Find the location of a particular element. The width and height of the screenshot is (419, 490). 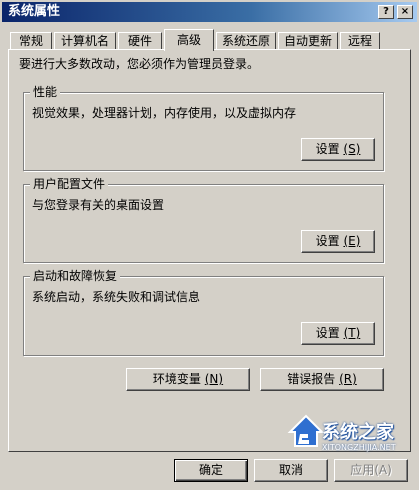

close-button: × is located at coordinates (405, 12).